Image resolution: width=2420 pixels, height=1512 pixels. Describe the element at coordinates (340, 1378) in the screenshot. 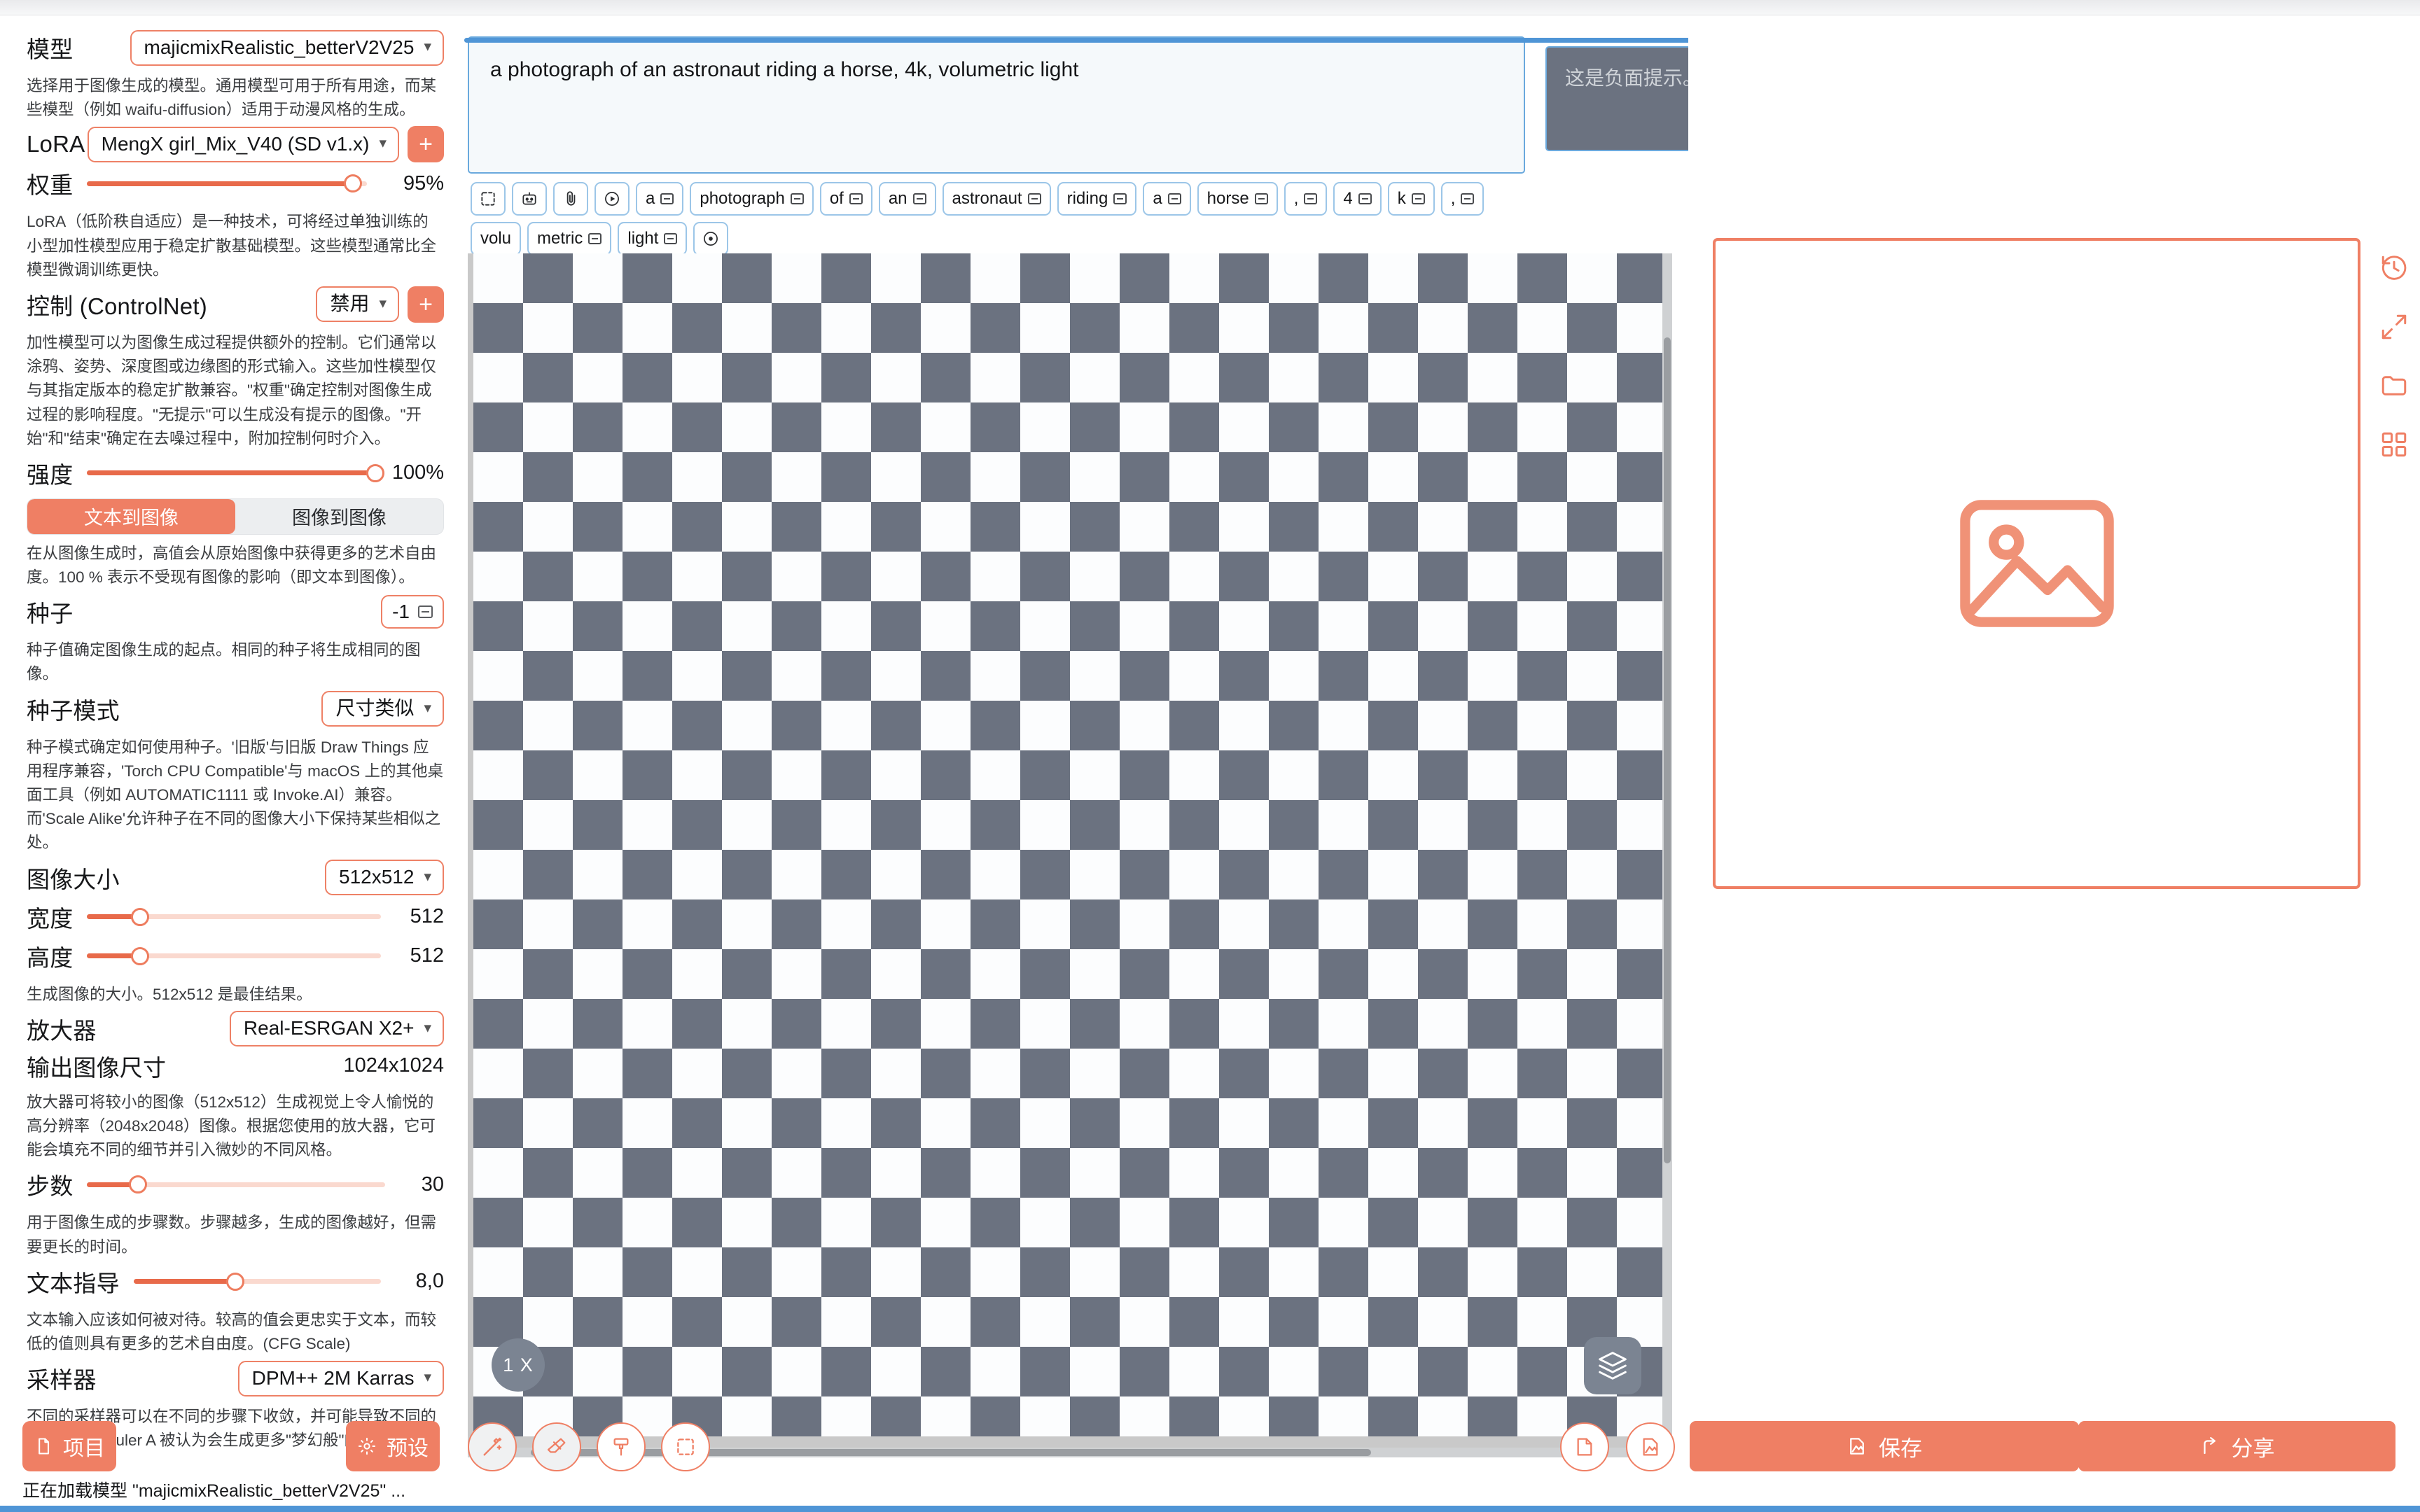

I see `sampler-select: DPM++ 2M Karras ▾` at that location.